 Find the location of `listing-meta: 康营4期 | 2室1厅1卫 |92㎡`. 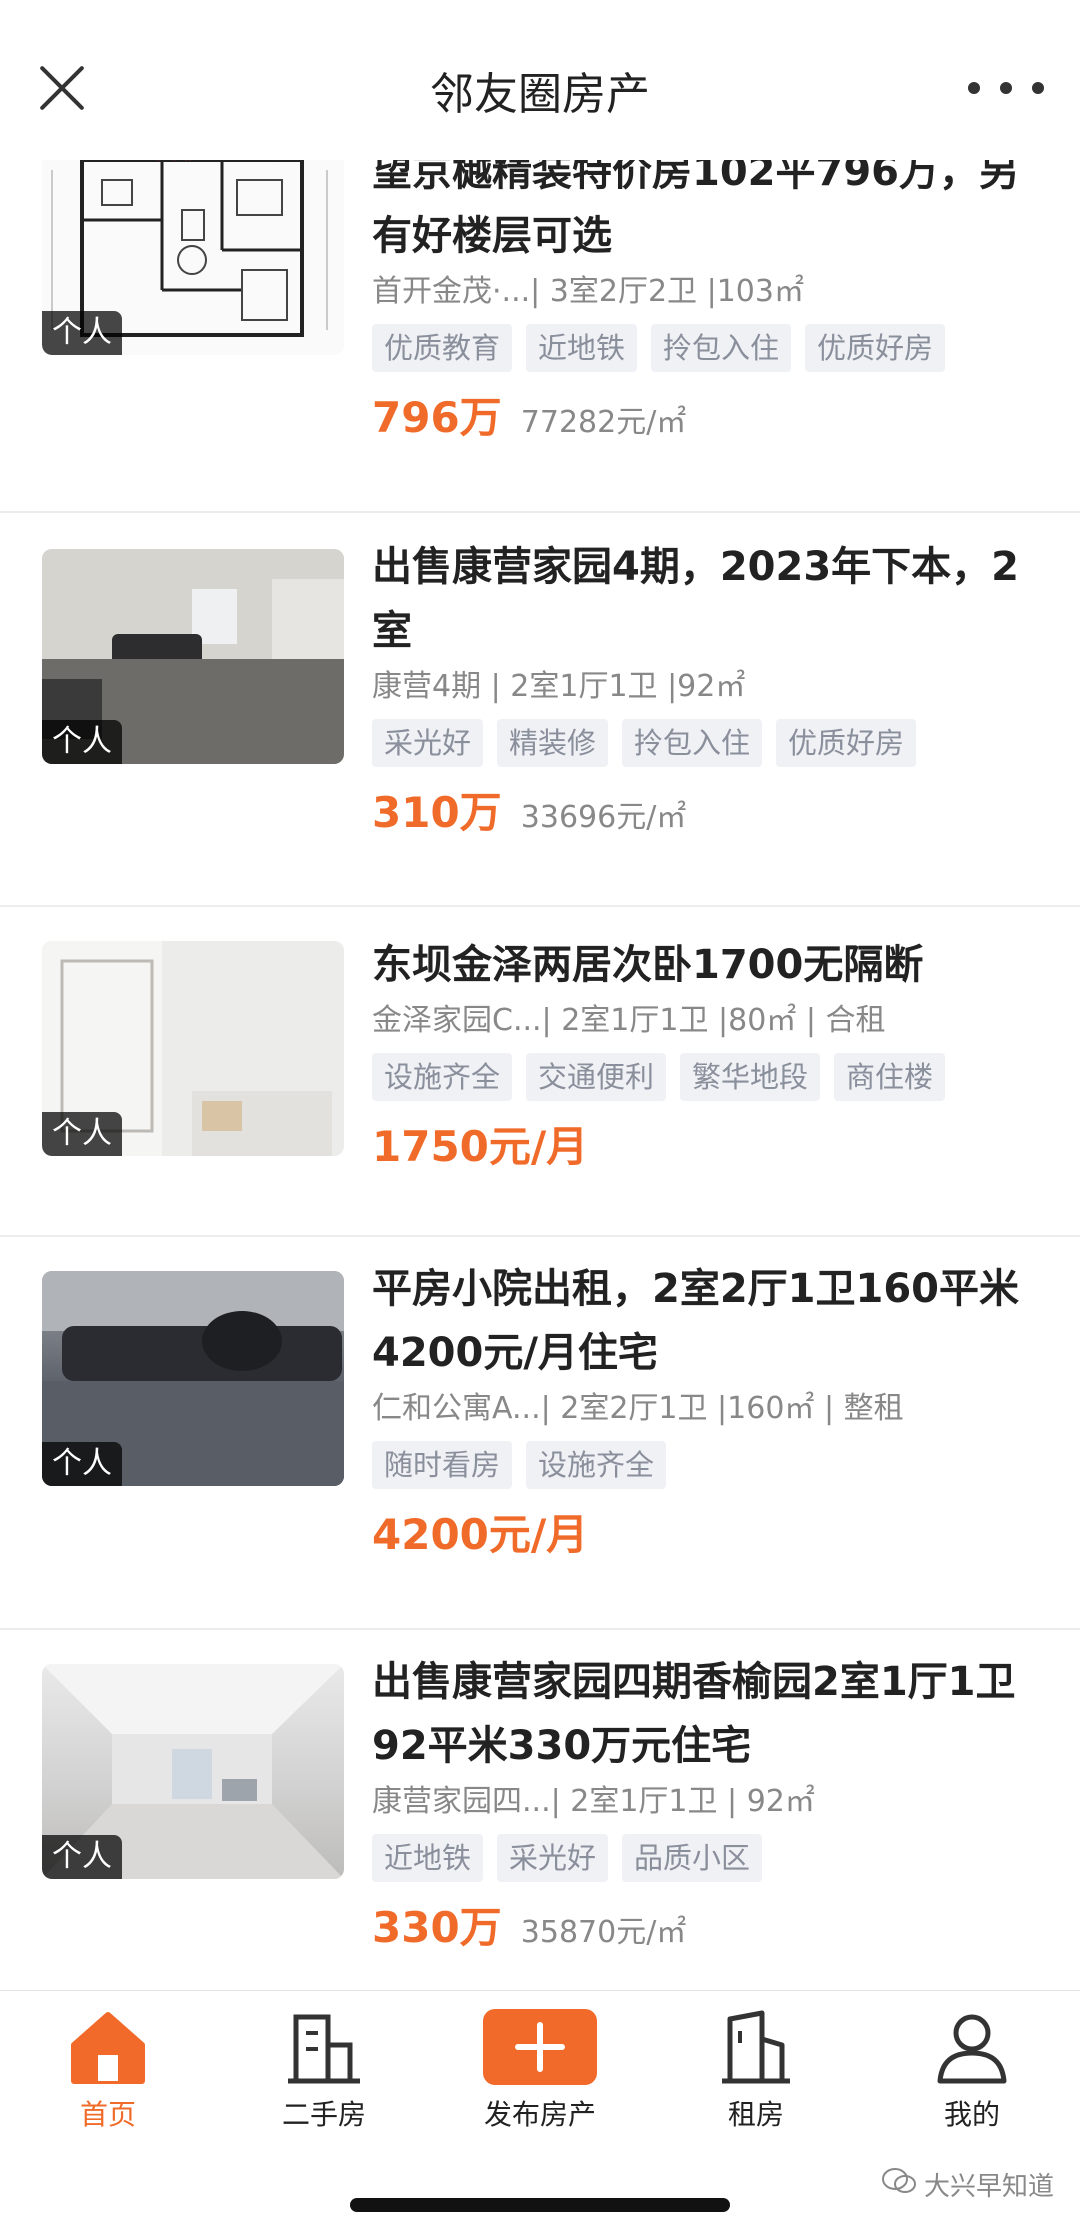

listing-meta: 康营4期 | 2室1厅1卫 |92㎡ is located at coordinates (559, 686).